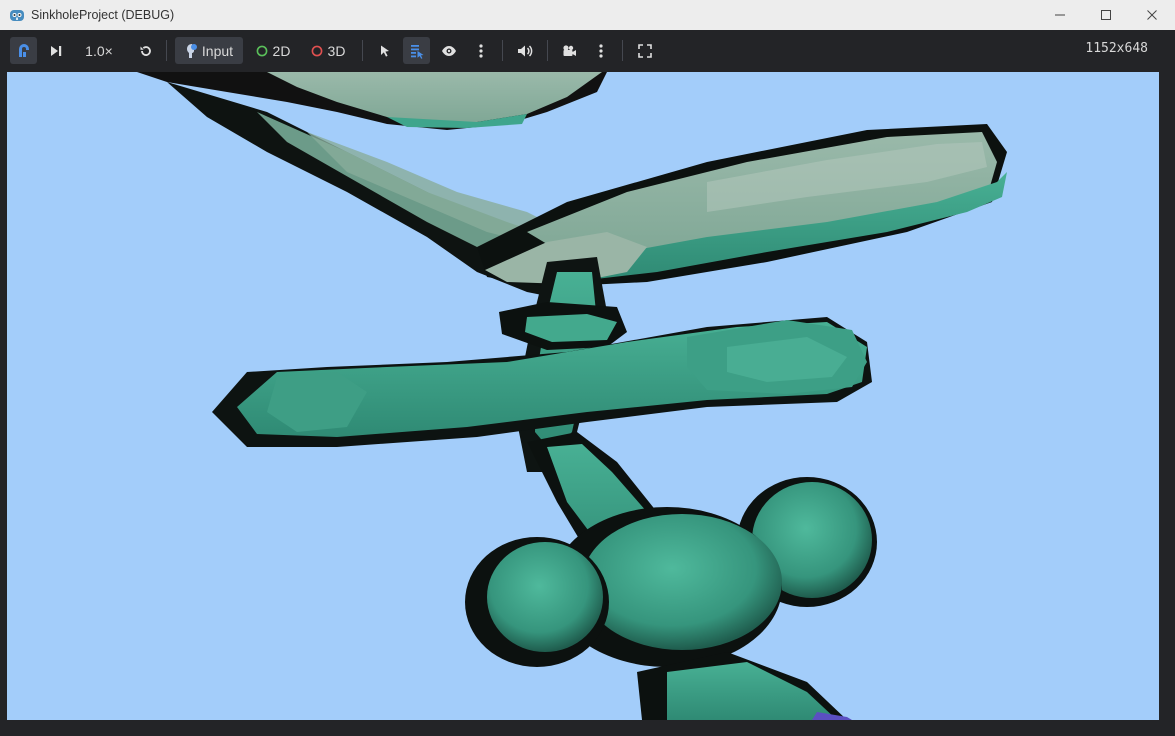 This screenshot has width=1175, height=736. I want to click on godot-icon, so click(17, 15).